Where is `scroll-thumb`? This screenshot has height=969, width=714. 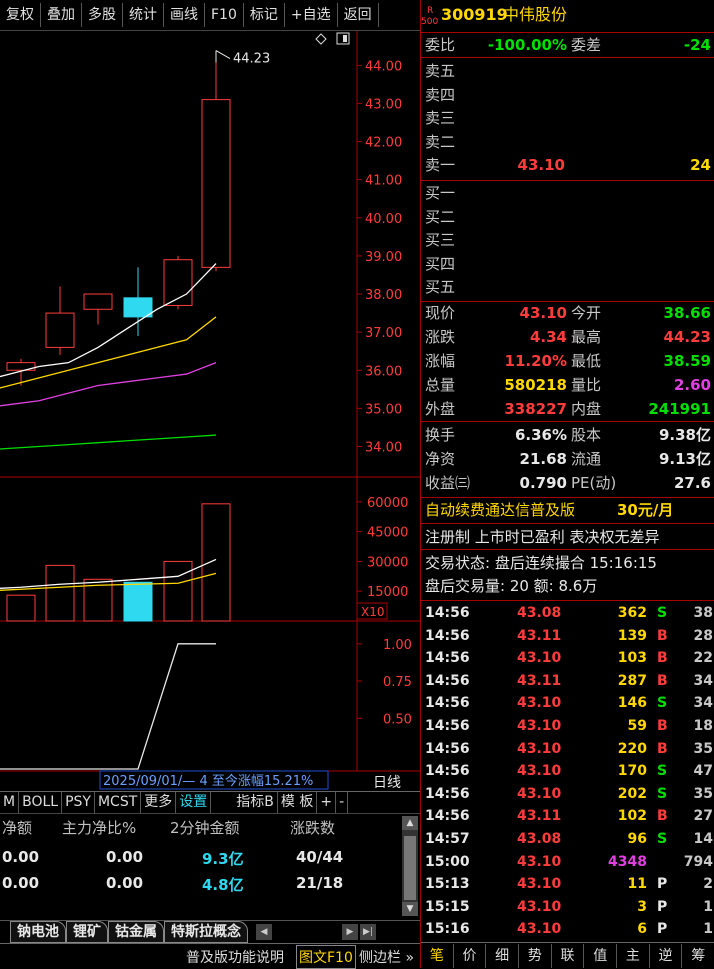
scroll-thumb is located at coordinates (410, 868).